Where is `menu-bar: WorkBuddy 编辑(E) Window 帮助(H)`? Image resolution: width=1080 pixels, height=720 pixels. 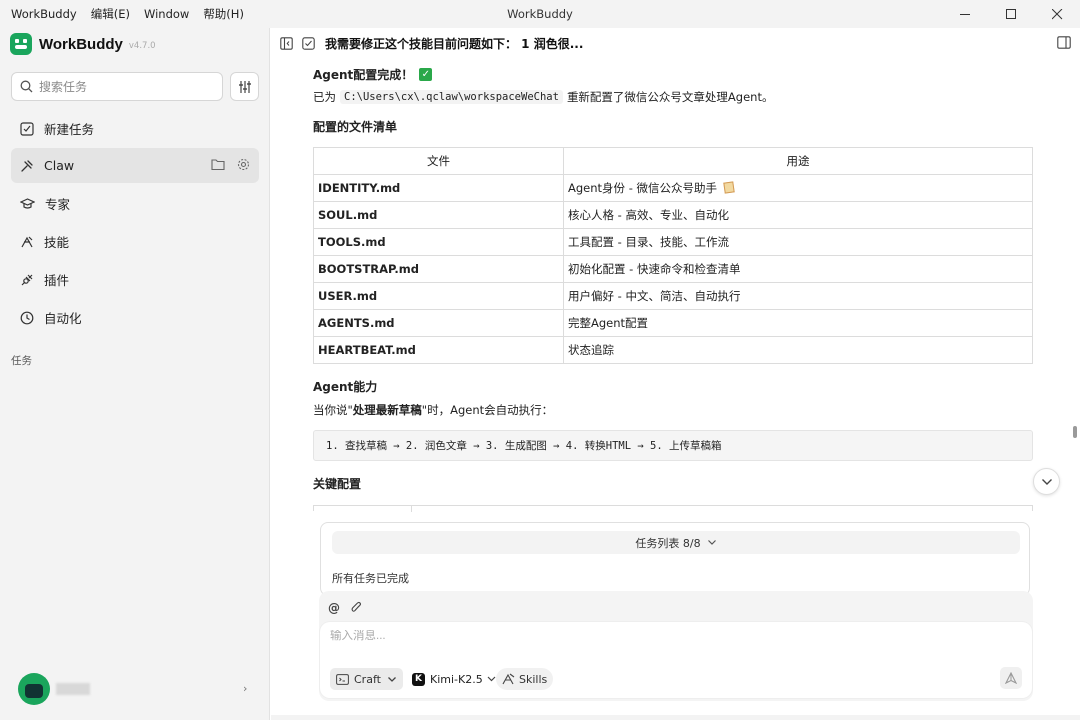 menu-bar: WorkBuddy 编辑(E) Window 帮助(H) is located at coordinates (125, 14).